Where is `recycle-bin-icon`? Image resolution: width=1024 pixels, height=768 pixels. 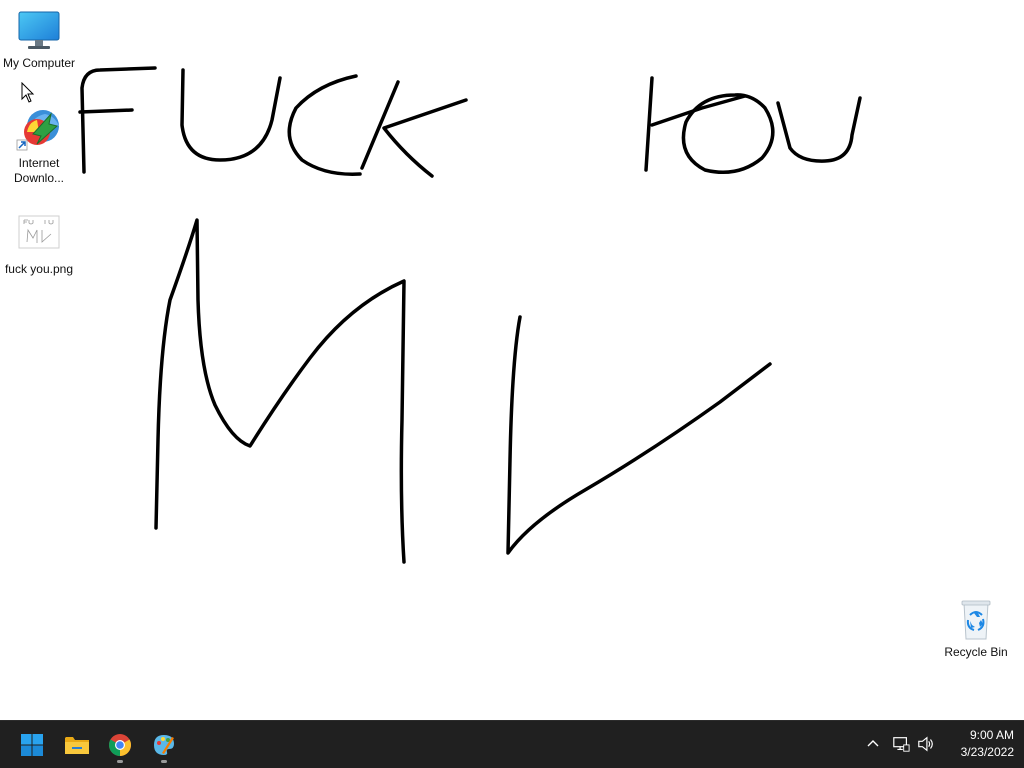
recycle-bin-icon is located at coordinates (976, 620).